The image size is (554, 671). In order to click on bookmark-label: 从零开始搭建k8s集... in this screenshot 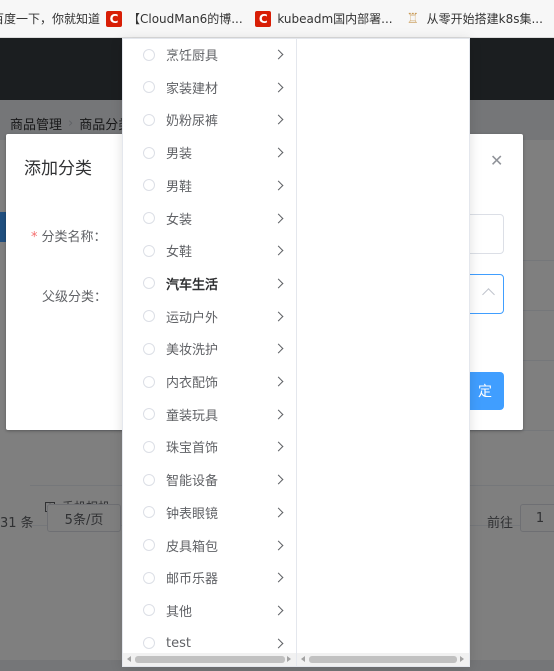, I will do `click(484, 19)`.